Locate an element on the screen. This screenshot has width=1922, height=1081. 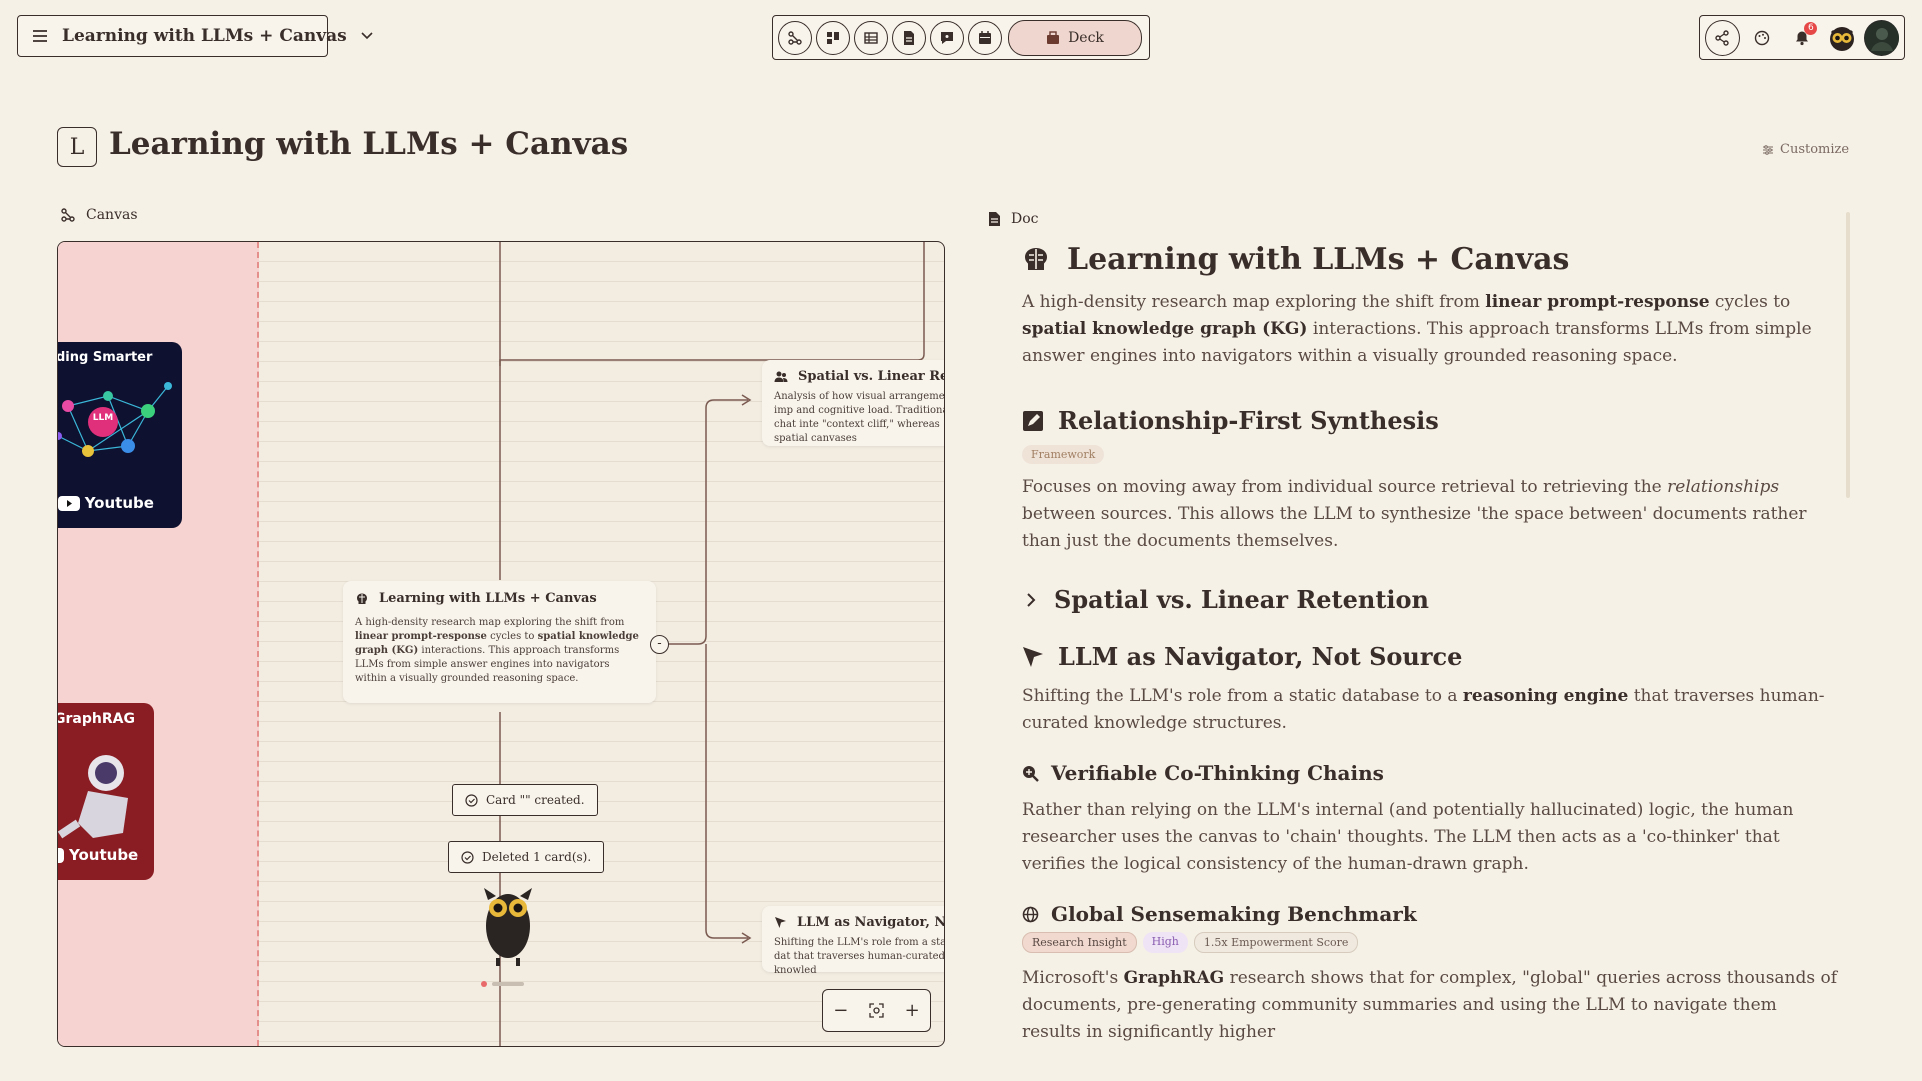
table-view-icon is located at coordinates (871, 38).